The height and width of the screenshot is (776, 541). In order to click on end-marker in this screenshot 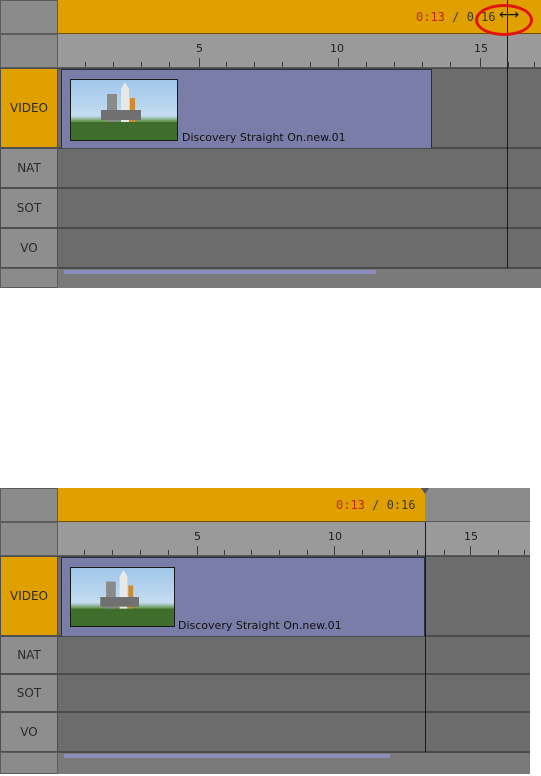, I will do `click(425, 491)`.